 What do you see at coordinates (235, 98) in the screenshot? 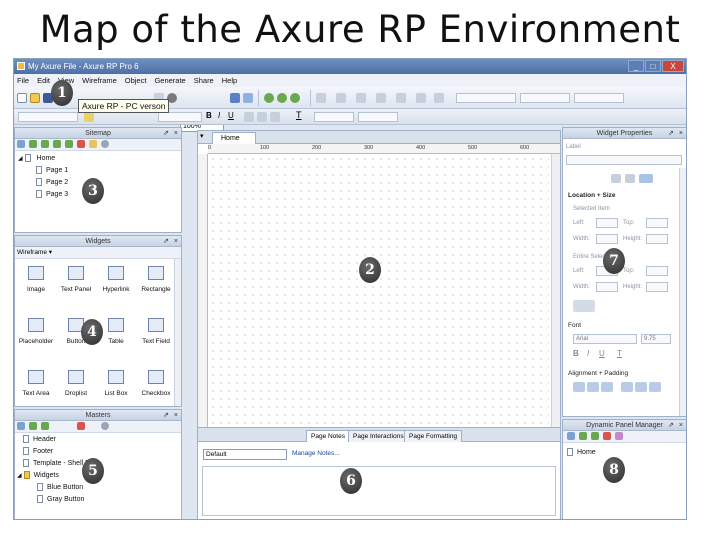
I see `select-mode-icon` at bounding box center [235, 98].